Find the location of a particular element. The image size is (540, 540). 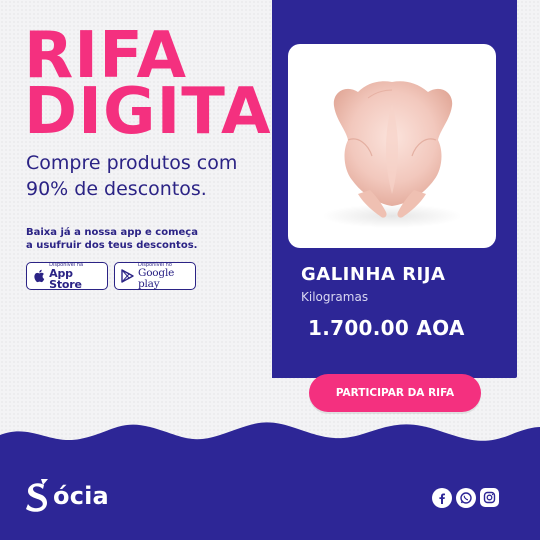

app-info-line-2: a usufruir dos teus descontos. is located at coordinates (112, 245).